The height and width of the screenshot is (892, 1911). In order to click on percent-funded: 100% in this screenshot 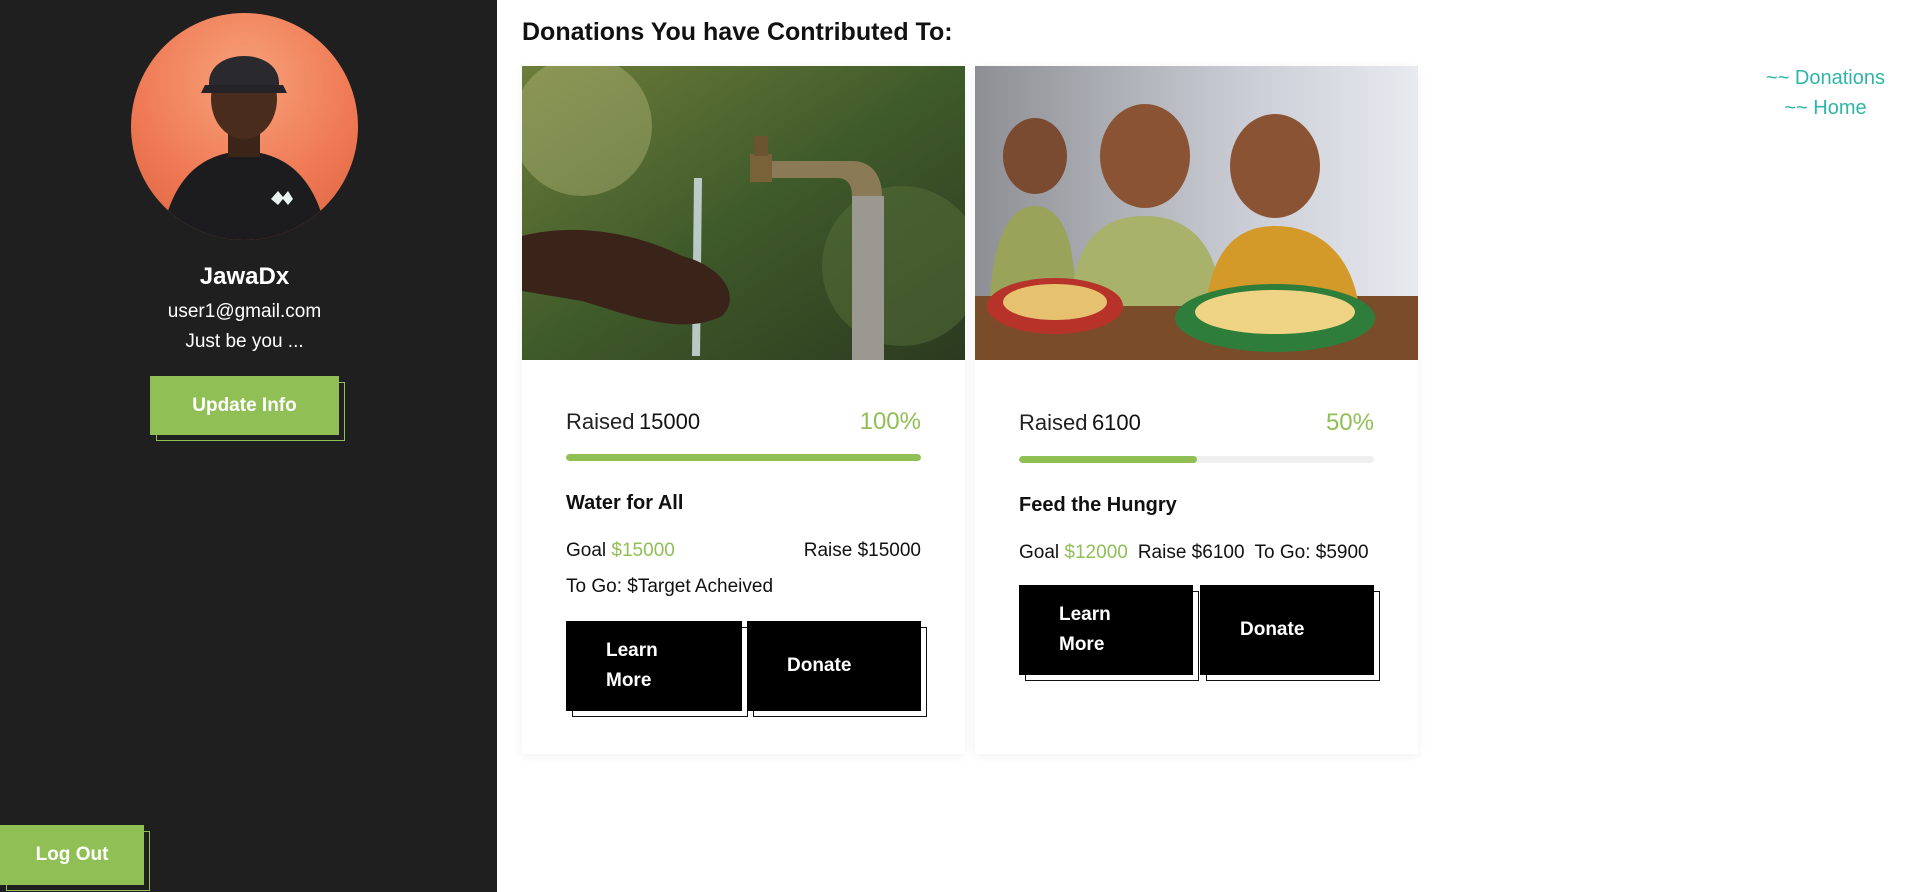, I will do `click(890, 421)`.